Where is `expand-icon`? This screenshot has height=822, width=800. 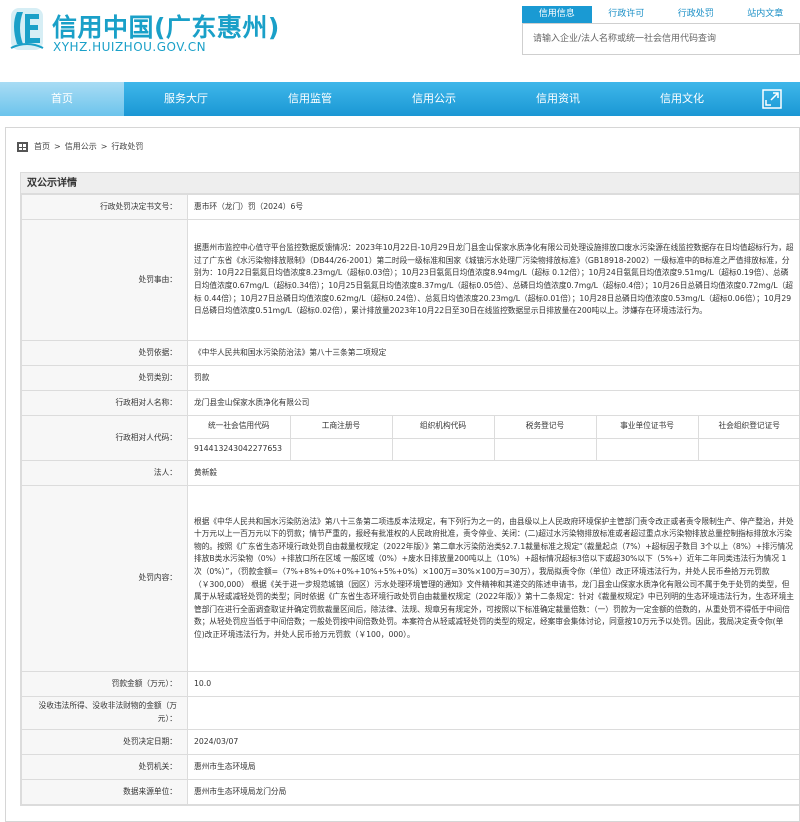
expand-icon is located at coordinates (772, 99).